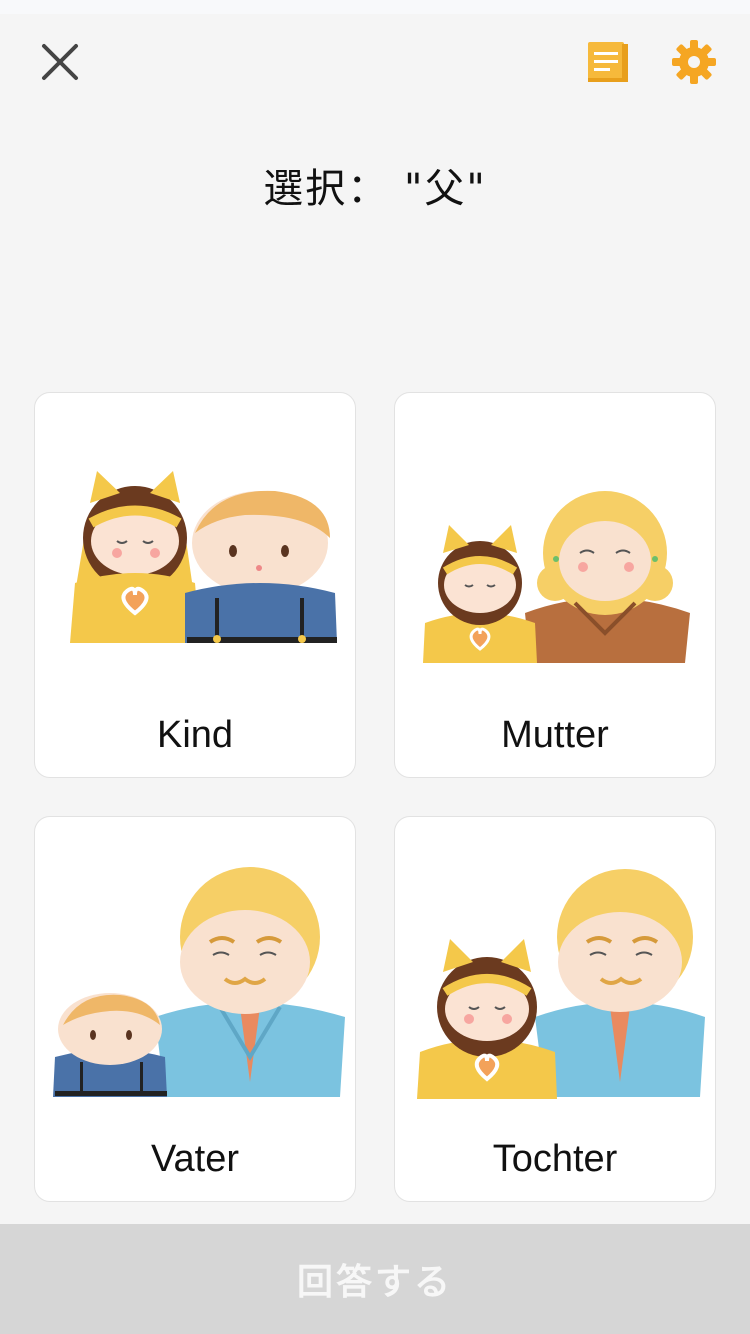 This screenshot has width=750, height=1334. I want to click on option-card-vater: Vater, so click(195, 1009).